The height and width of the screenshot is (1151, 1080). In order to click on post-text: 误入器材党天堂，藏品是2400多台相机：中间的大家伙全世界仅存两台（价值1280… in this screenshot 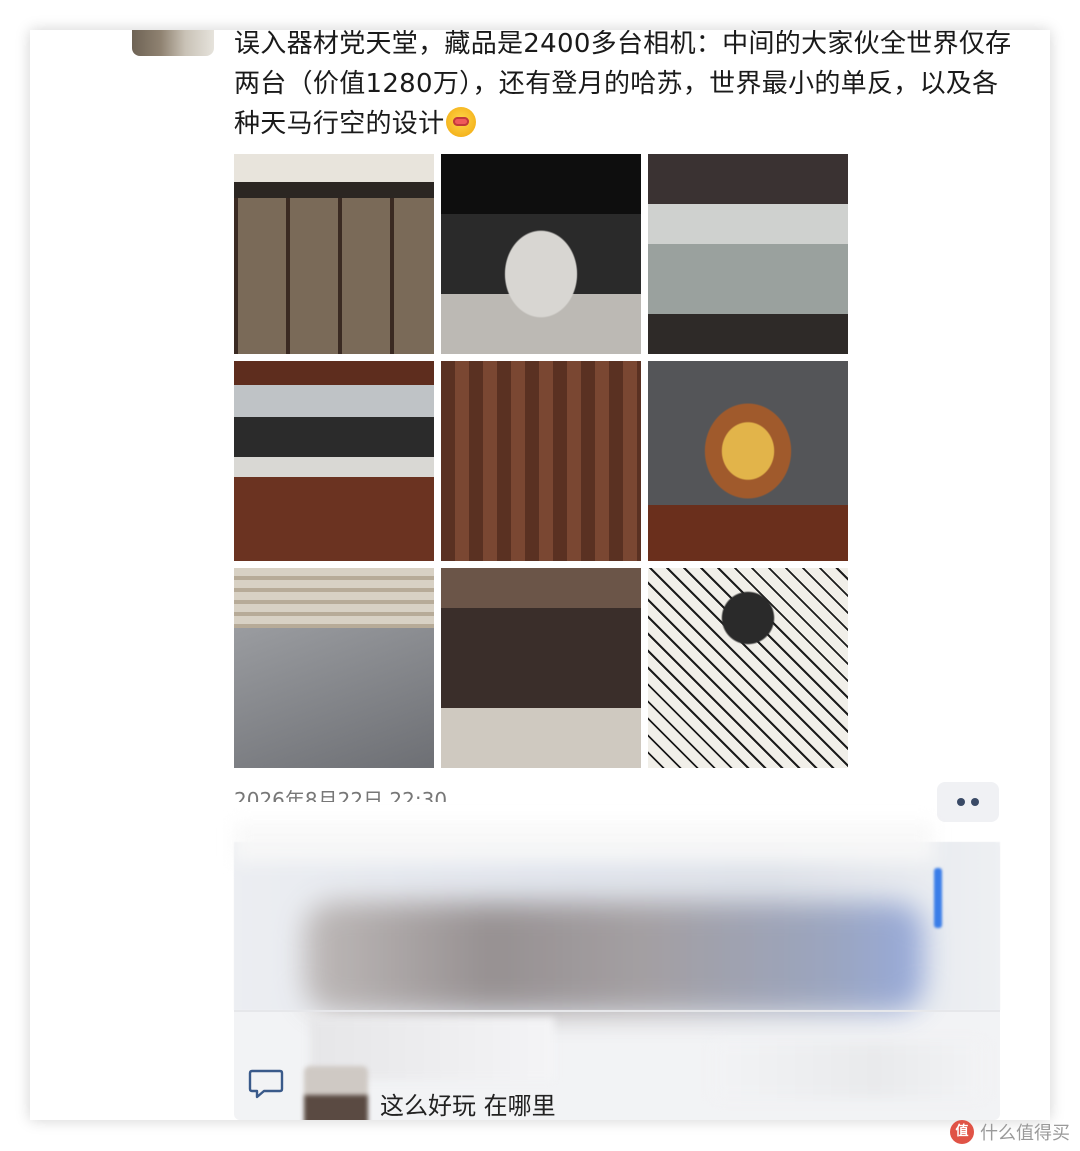, I will do `click(624, 87)`.